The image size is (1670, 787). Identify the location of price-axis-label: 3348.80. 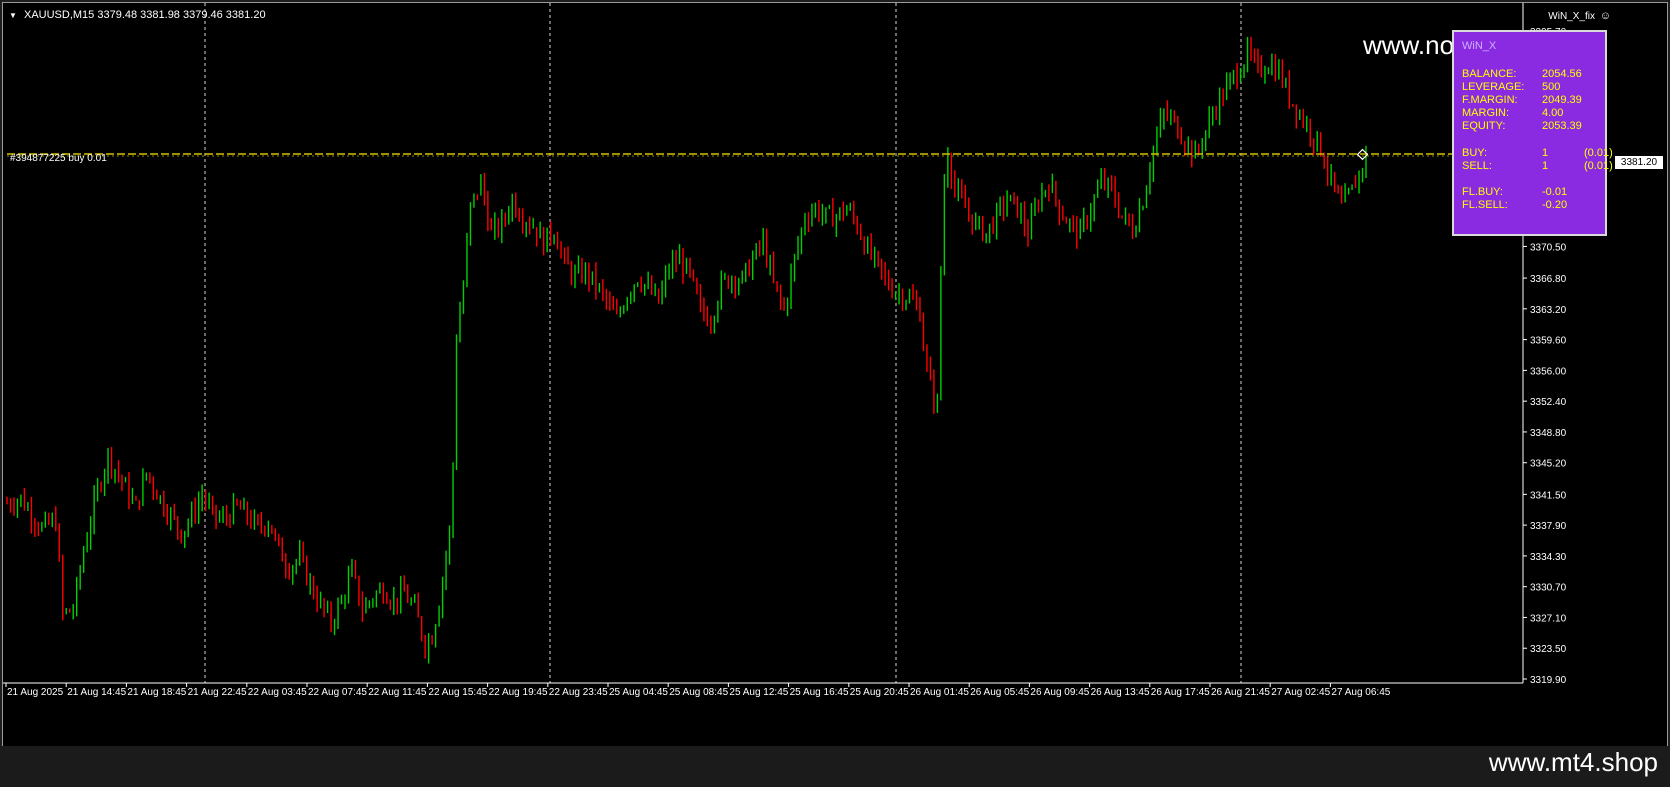
(1548, 433).